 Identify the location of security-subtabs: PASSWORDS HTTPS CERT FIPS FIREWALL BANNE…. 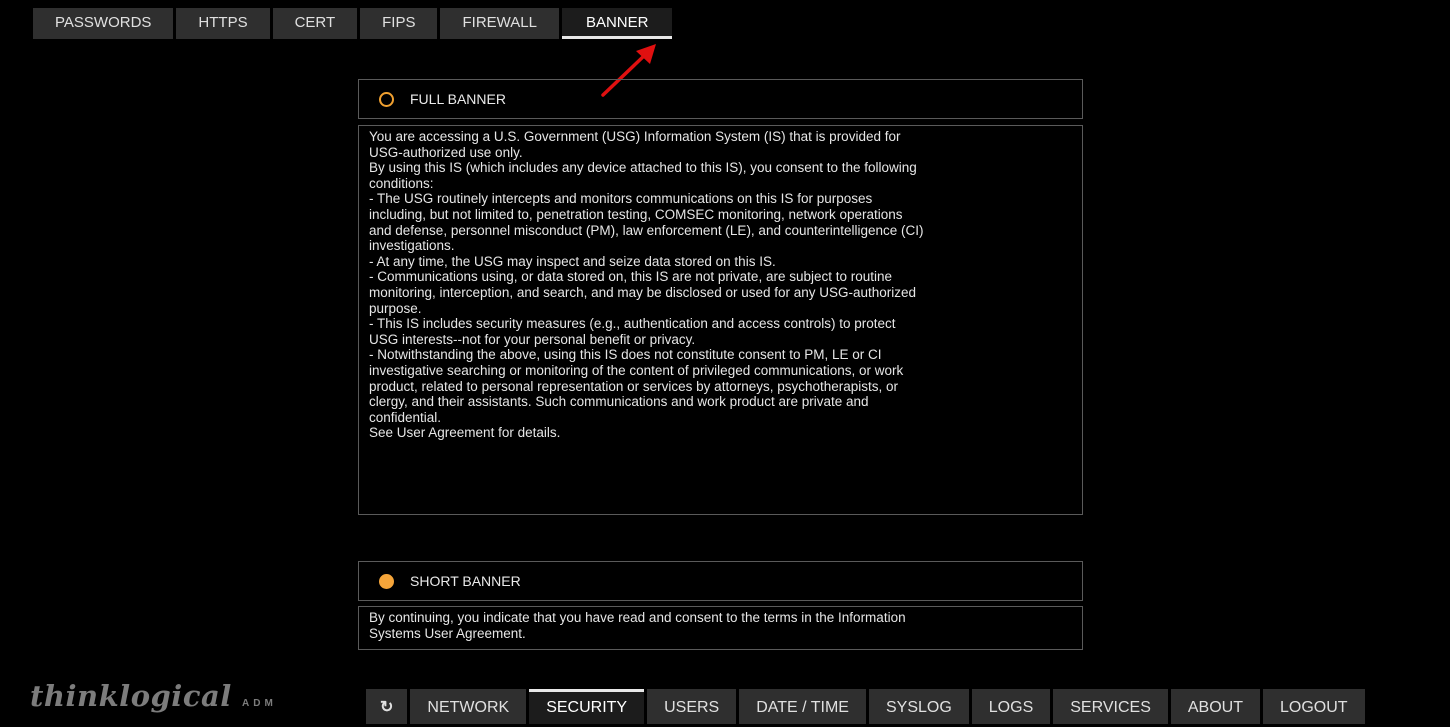
(353, 23).